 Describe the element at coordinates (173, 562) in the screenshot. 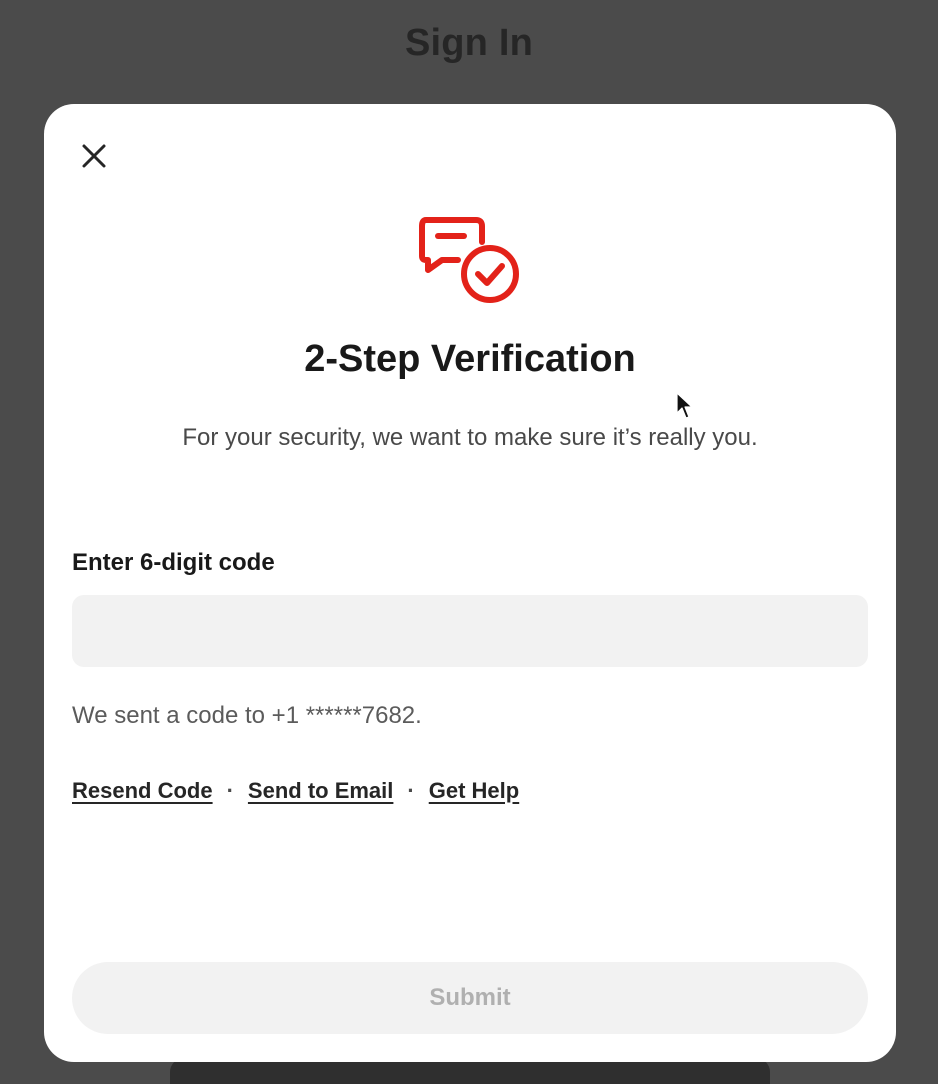

I see `code-field-label: Enter 6-digit code` at that location.